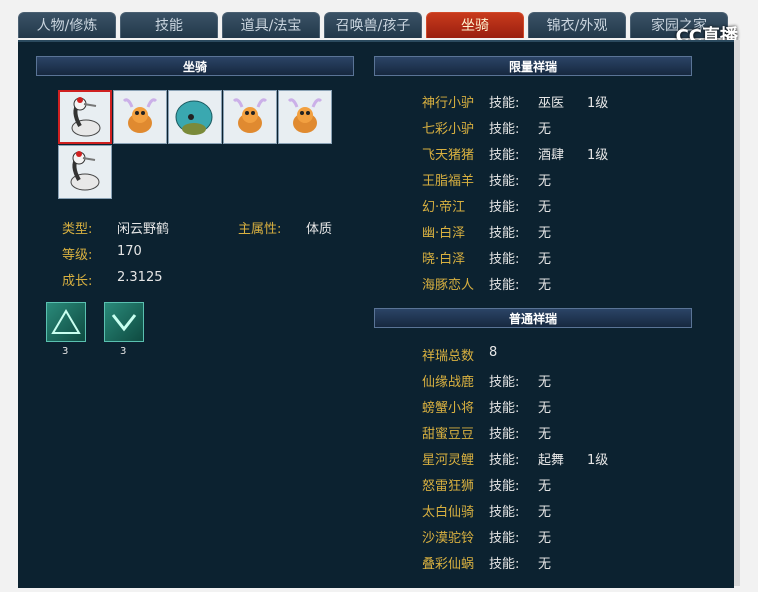 The width and height of the screenshot is (758, 592). Describe the element at coordinates (271, 25) in the screenshot. I see `tab-items: 道具/法宝` at that location.